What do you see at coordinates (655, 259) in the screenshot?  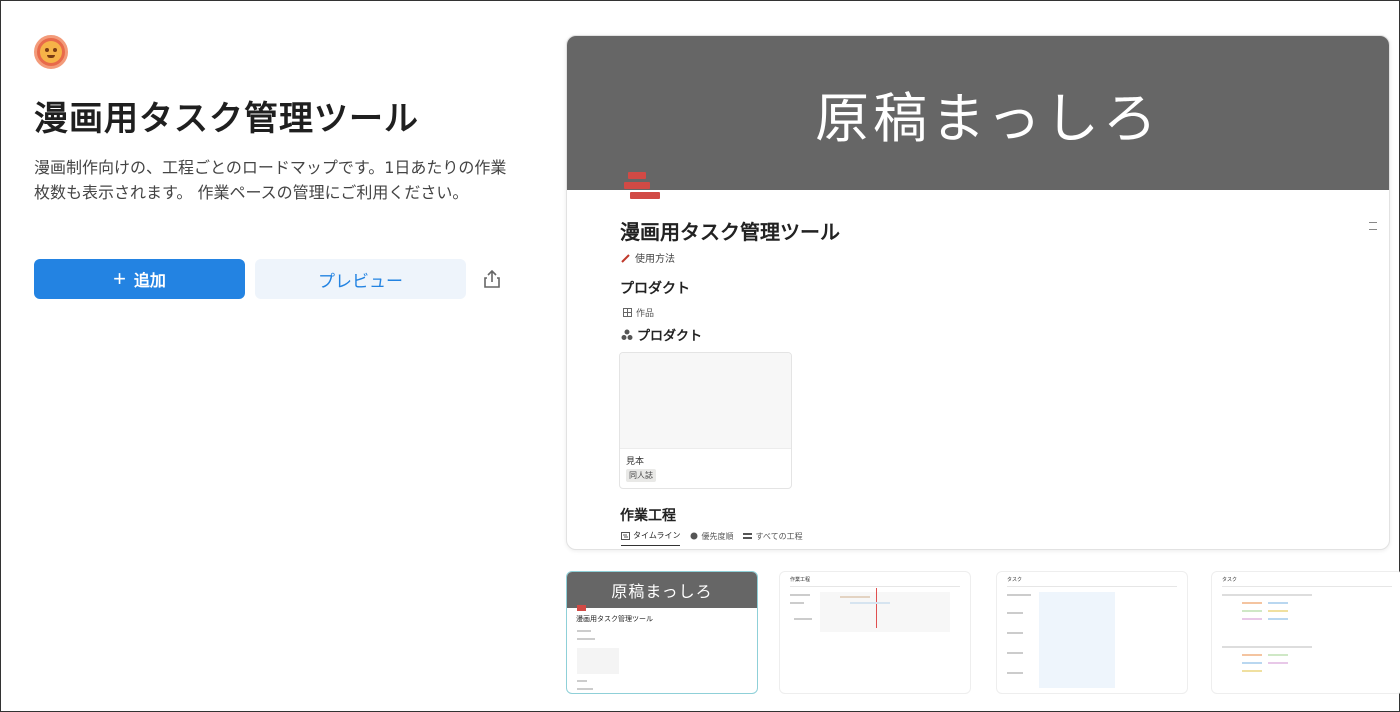 I see `usage-link-label: 使用方法` at bounding box center [655, 259].